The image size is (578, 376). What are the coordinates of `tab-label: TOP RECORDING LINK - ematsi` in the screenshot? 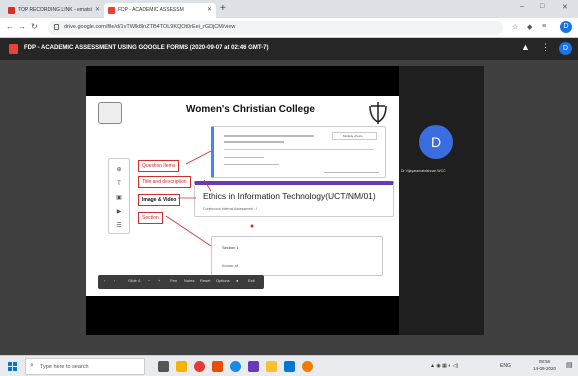 It's located at (55, 10).